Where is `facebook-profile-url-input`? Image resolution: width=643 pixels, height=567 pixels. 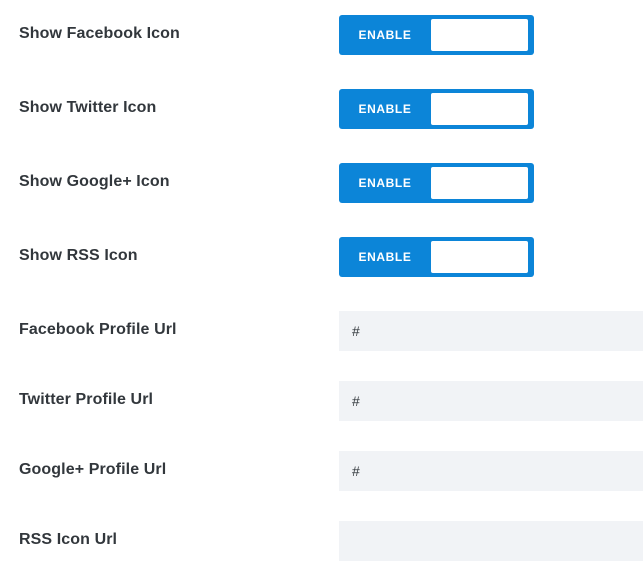
facebook-profile-url-input is located at coordinates (491, 331).